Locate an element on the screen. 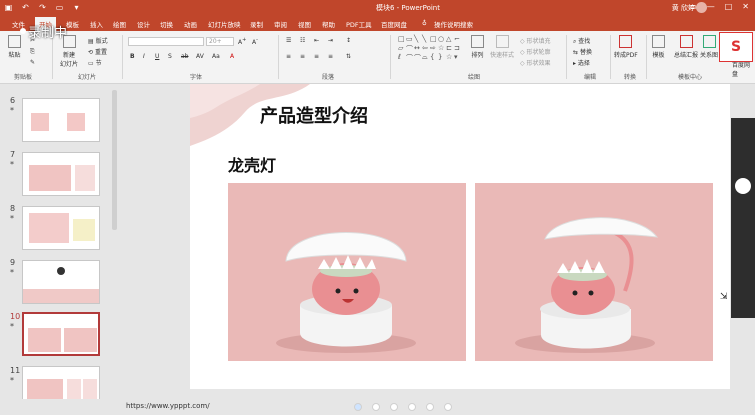 Image resolution: width=755 pixels, height=415 pixels. paste-button: 粘贴 is located at coordinates (14, 47).